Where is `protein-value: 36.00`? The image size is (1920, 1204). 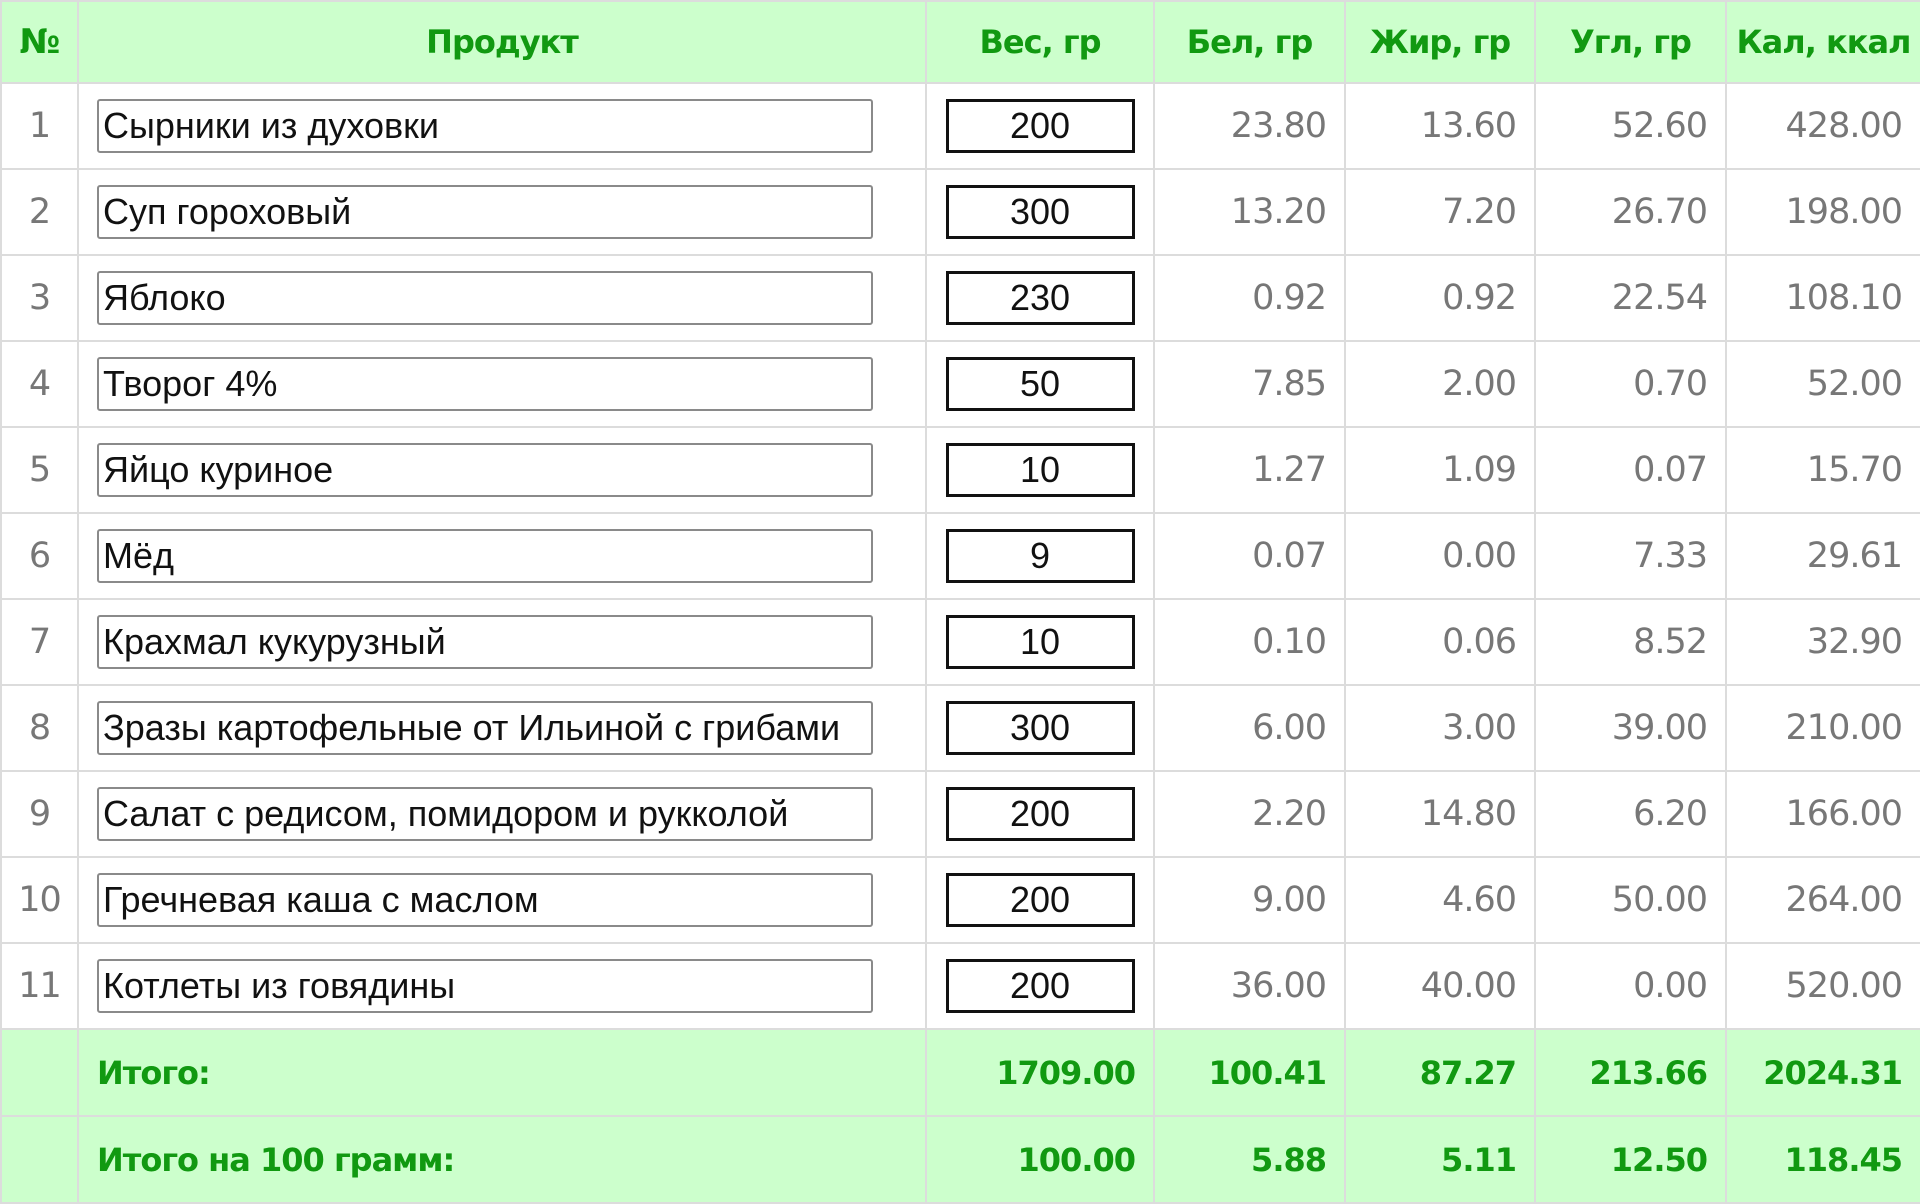
protein-value: 36.00 is located at coordinates (1249, 986).